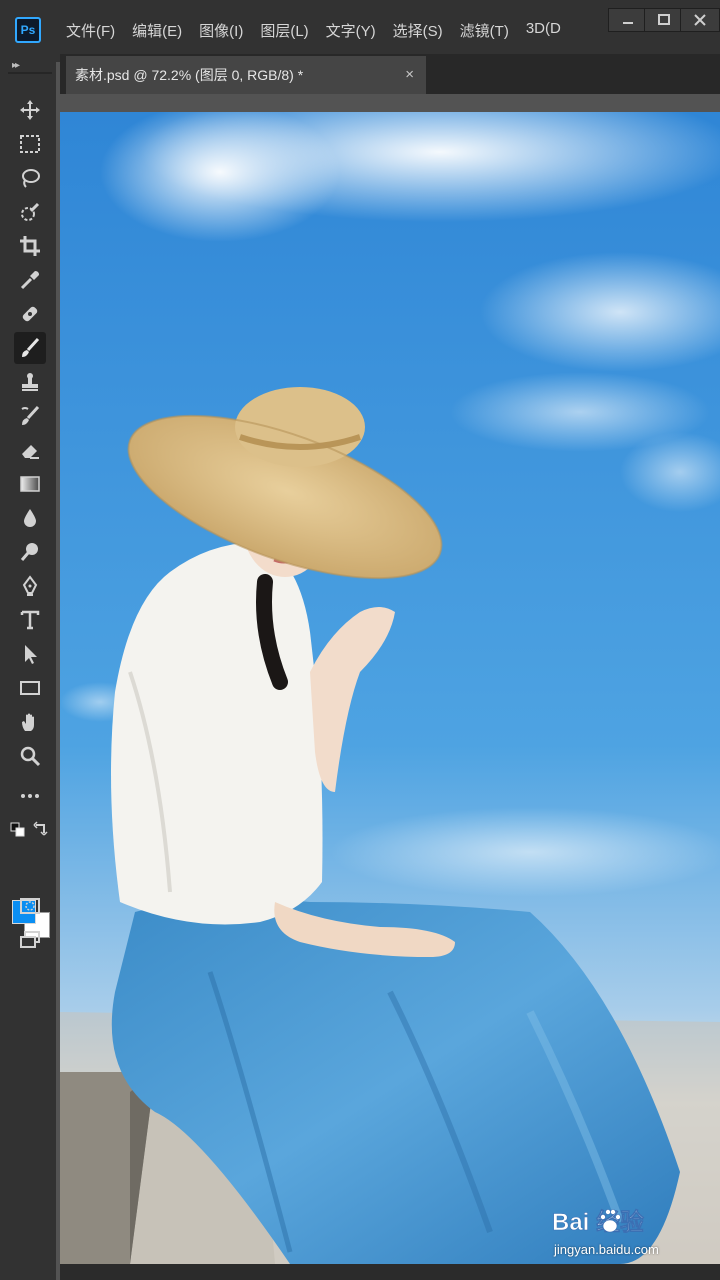 Image resolution: width=720 pixels, height=1280 pixels. I want to click on quick-selection-icon, so click(30, 211).